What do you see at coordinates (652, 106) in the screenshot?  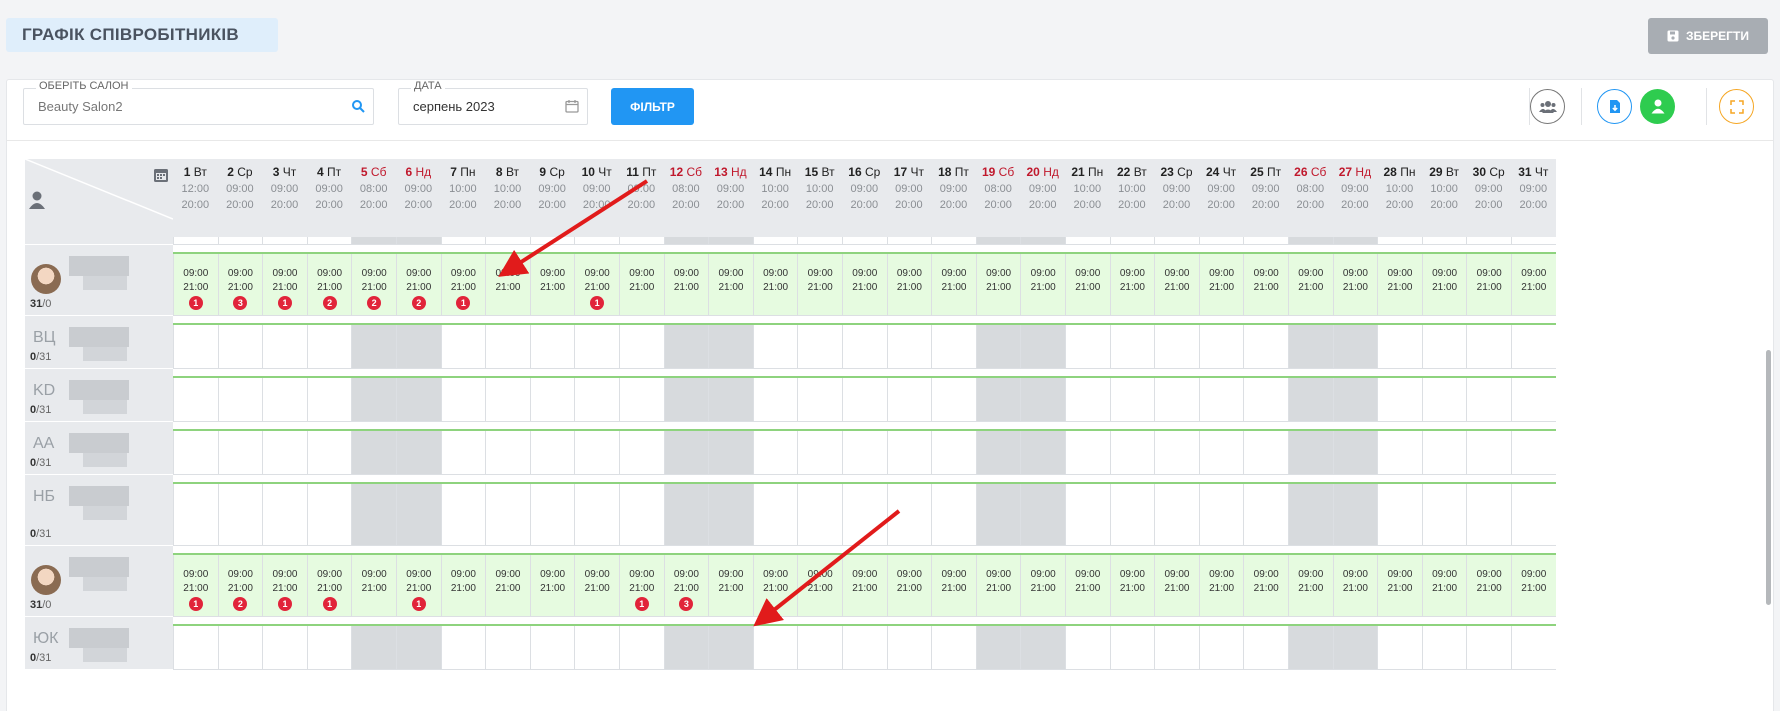 I see `filter-button: ФІЛЬТР` at bounding box center [652, 106].